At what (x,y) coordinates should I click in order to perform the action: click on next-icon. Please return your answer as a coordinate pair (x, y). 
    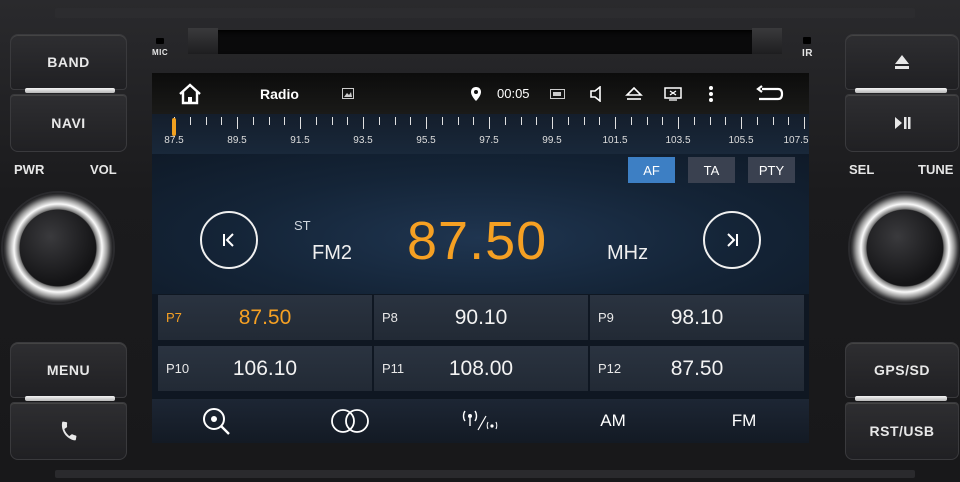
    Looking at the image, I should click on (732, 240).